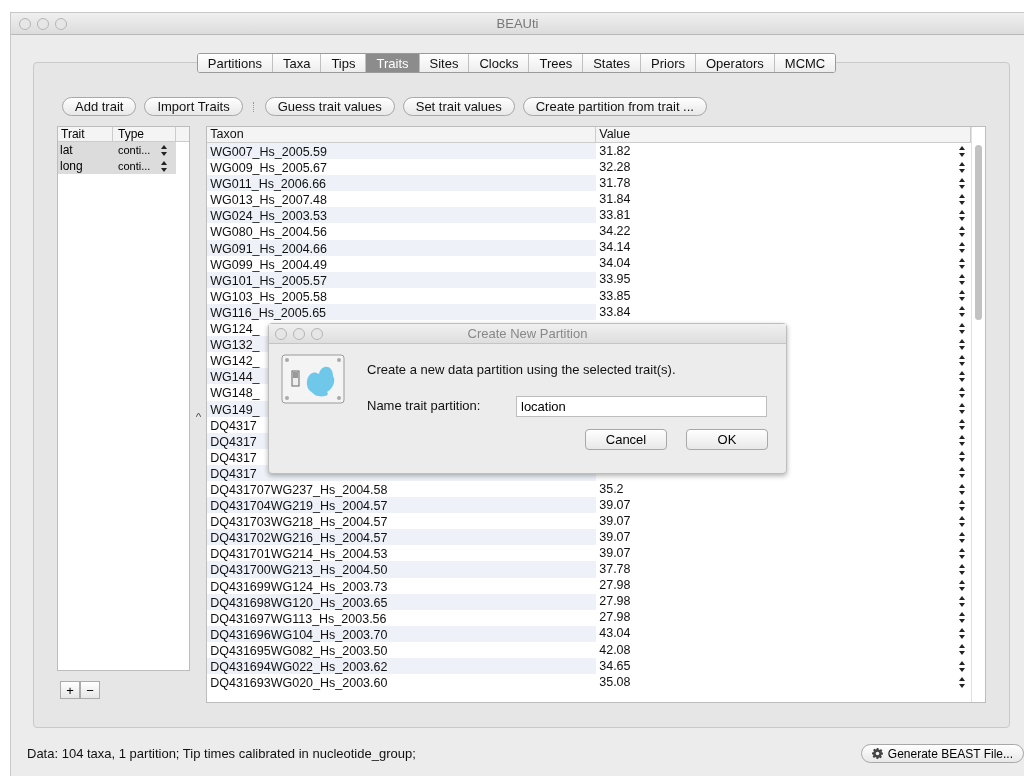 The image size is (1024, 776). What do you see at coordinates (615, 198) in the screenshot?
I see `value-cell: 31.84` at bounding box center [615, 198].